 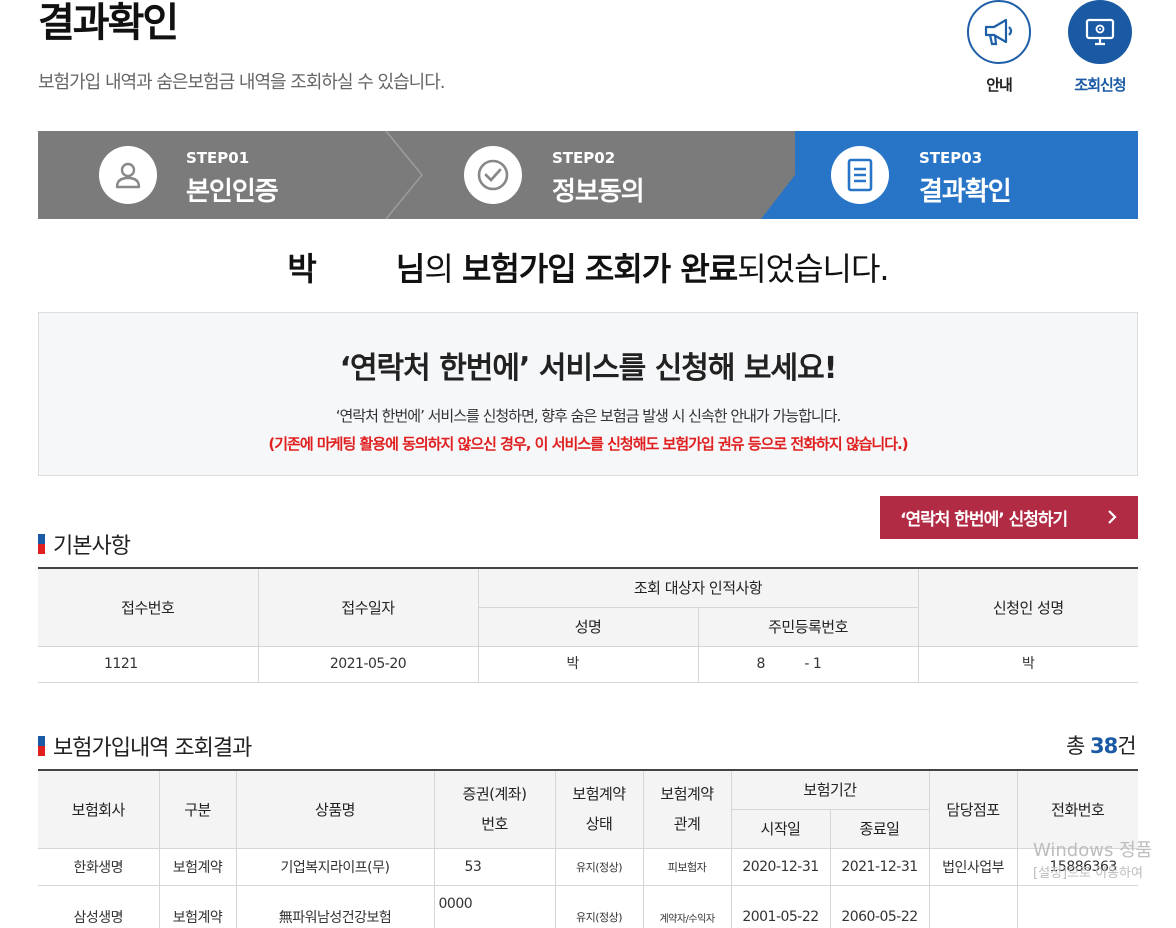 What do you see at coordinates (598, 192) in the screenshot?
I see `step-2-name: 정보동의` at bounding box center [598, 192].